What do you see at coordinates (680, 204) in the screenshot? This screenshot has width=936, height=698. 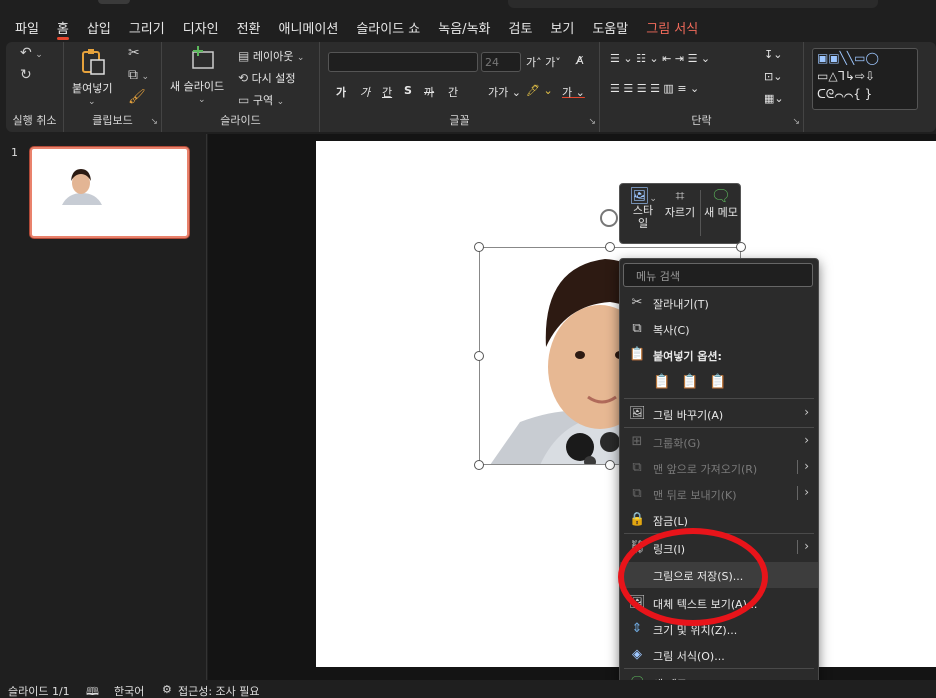 I see `crop-button: ⌗ 자르기` at bounding box center [680, 204].